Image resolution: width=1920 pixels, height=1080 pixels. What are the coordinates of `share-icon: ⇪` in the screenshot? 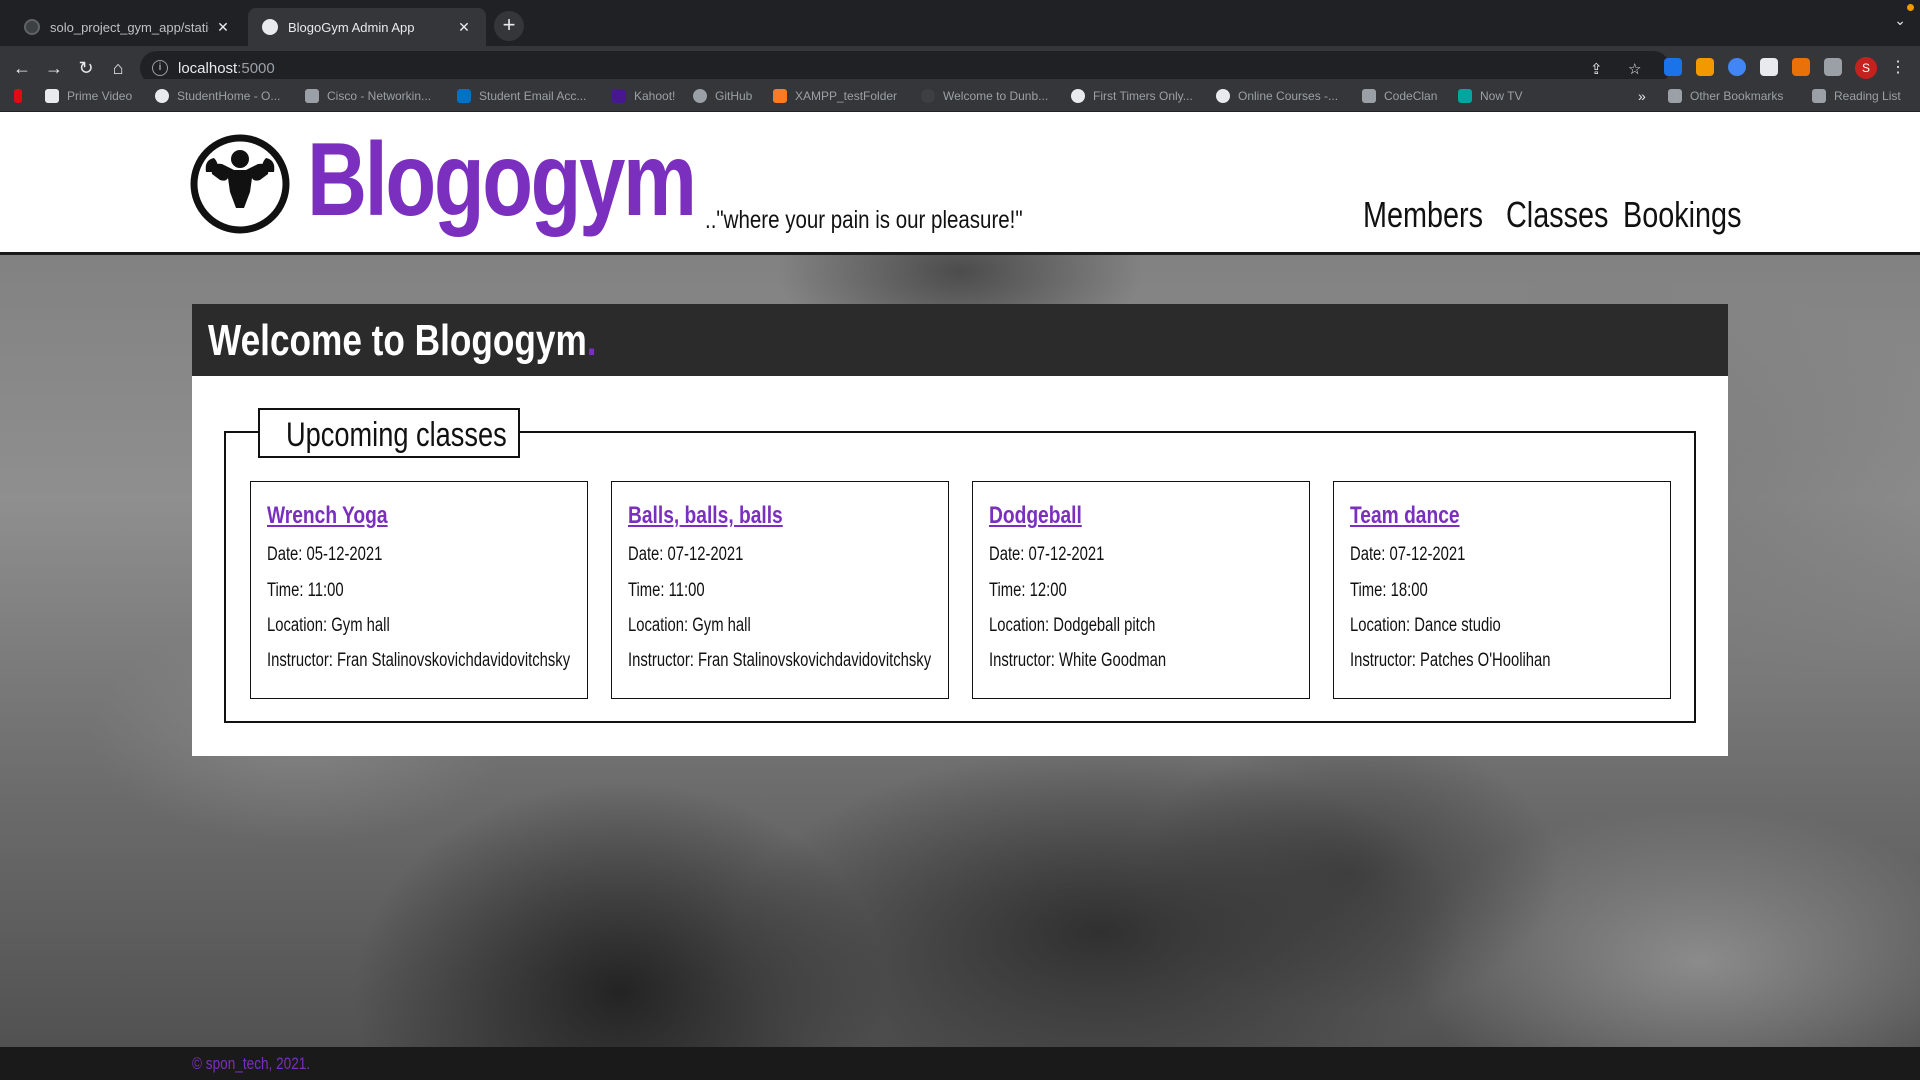 It's located at (1596, 69).